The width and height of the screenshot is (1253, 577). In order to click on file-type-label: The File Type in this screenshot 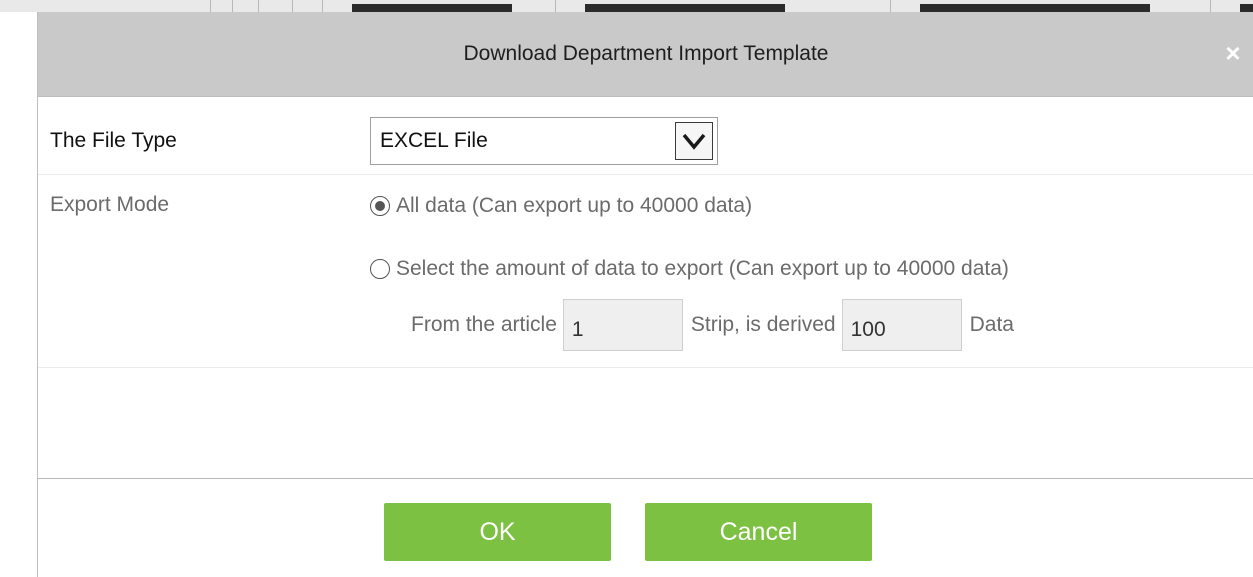, I will do `click(113, 140)`.